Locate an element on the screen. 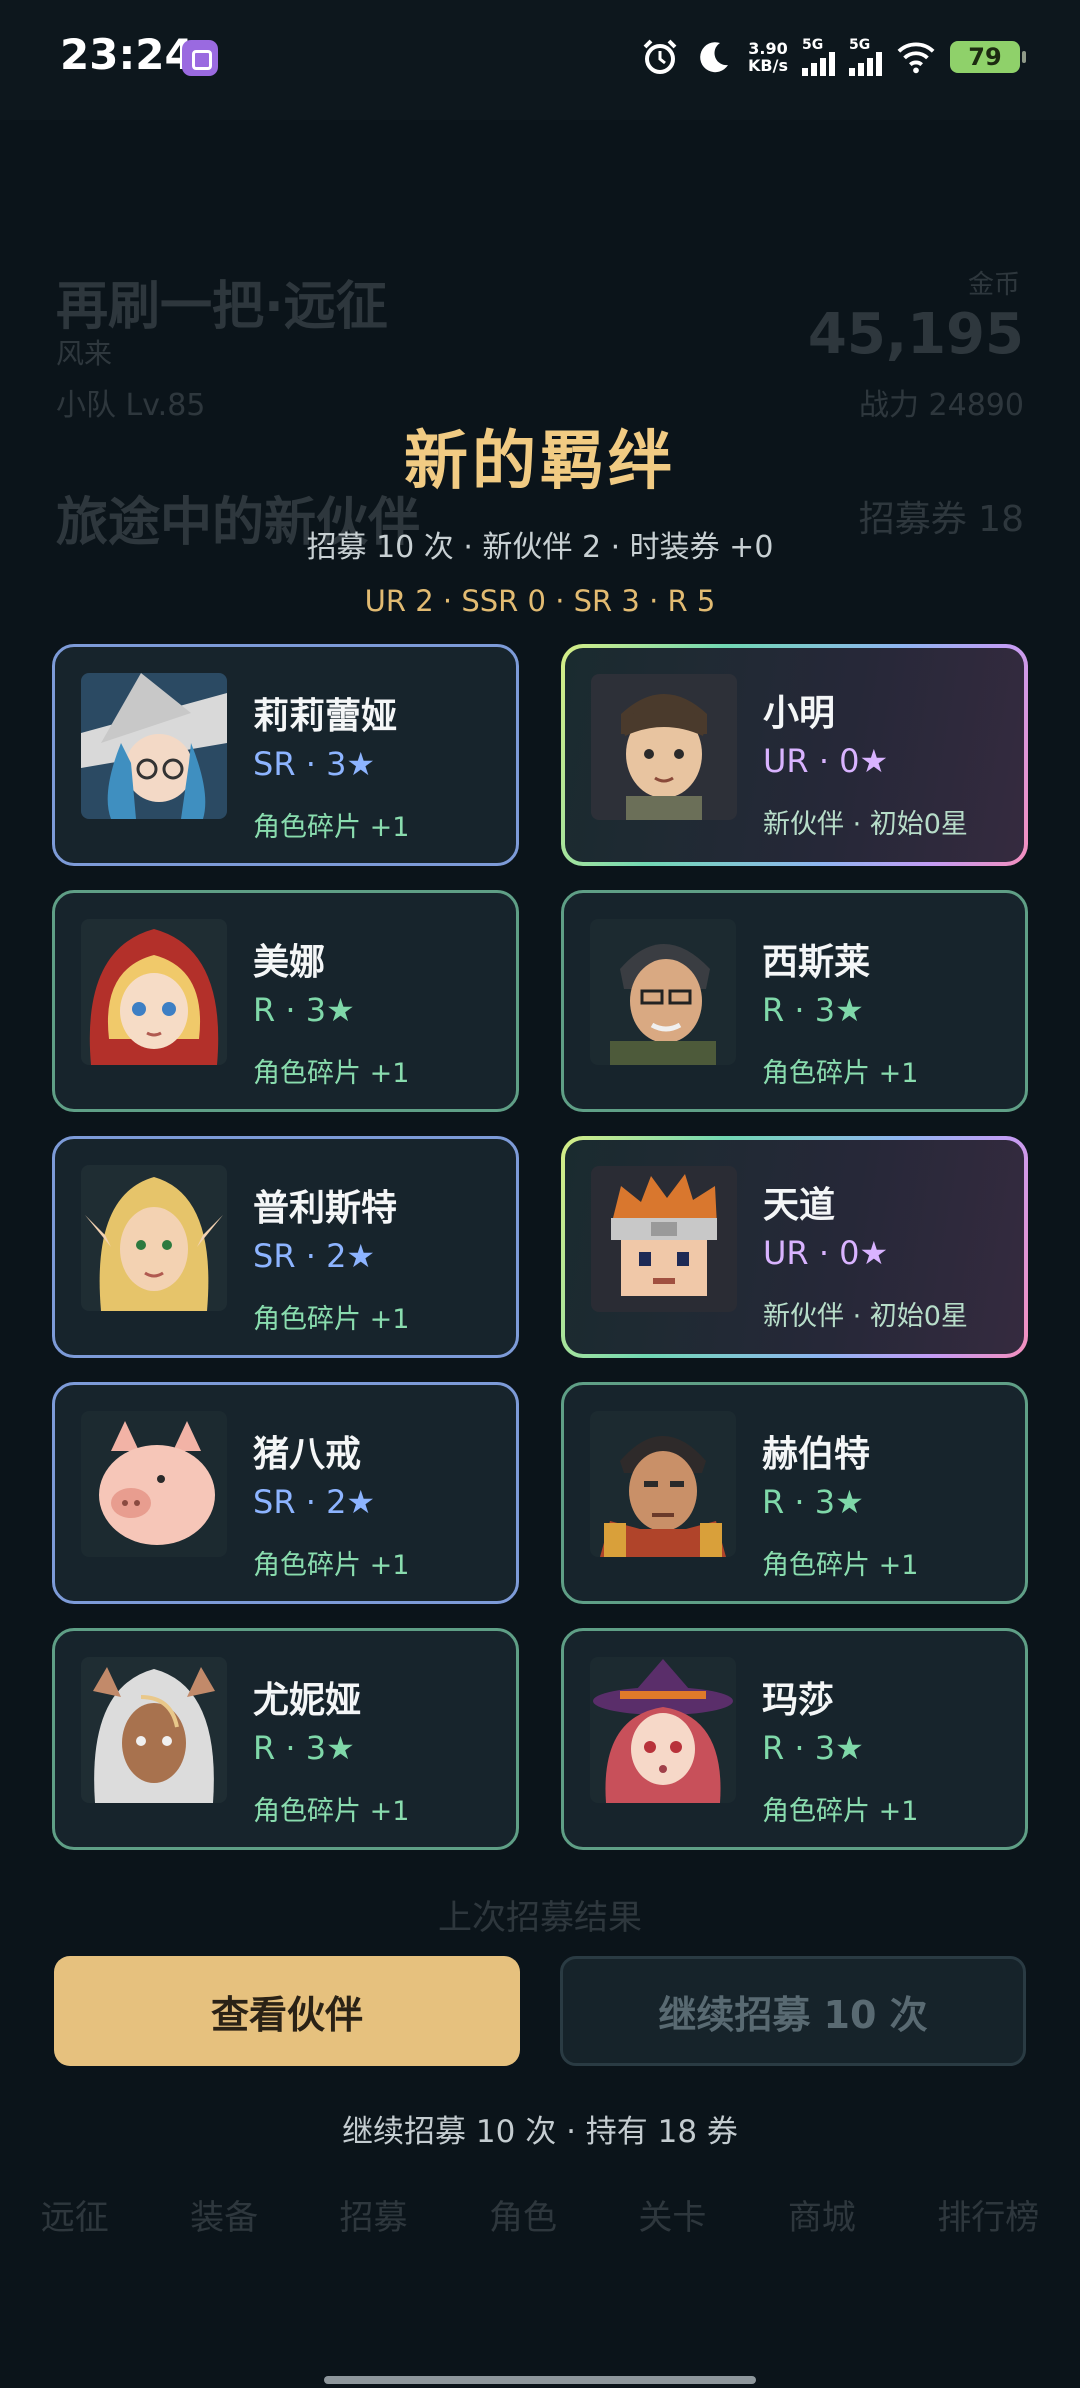 The image size is (1080, 2388). partner-card: 小明 UR · 0★ 新伙伴 · 初始0星 is located at coordinates (794, 755).